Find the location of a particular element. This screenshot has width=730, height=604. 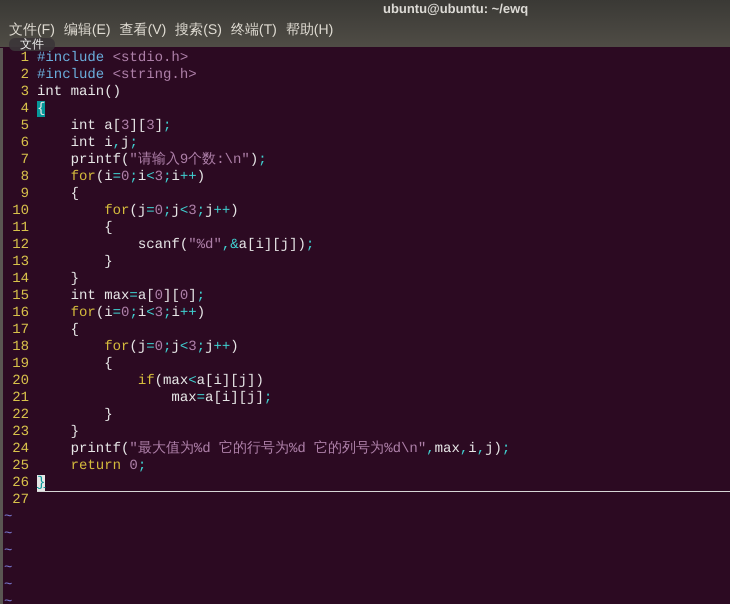

line-number: 16 is located at coordinates (20, 313).